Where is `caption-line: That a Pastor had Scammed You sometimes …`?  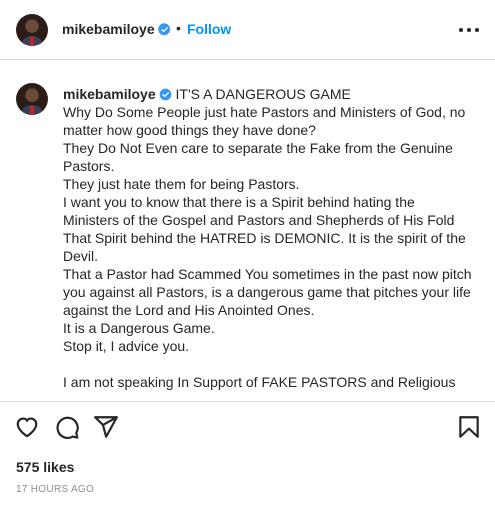
caption-line: That a Pastor had Scammed You sometimes … is located at coordinates (267, 292).